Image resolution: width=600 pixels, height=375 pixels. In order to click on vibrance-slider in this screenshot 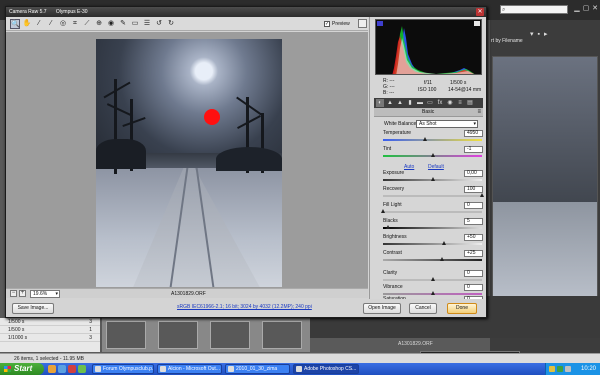, I will do `click(432, 293)`.